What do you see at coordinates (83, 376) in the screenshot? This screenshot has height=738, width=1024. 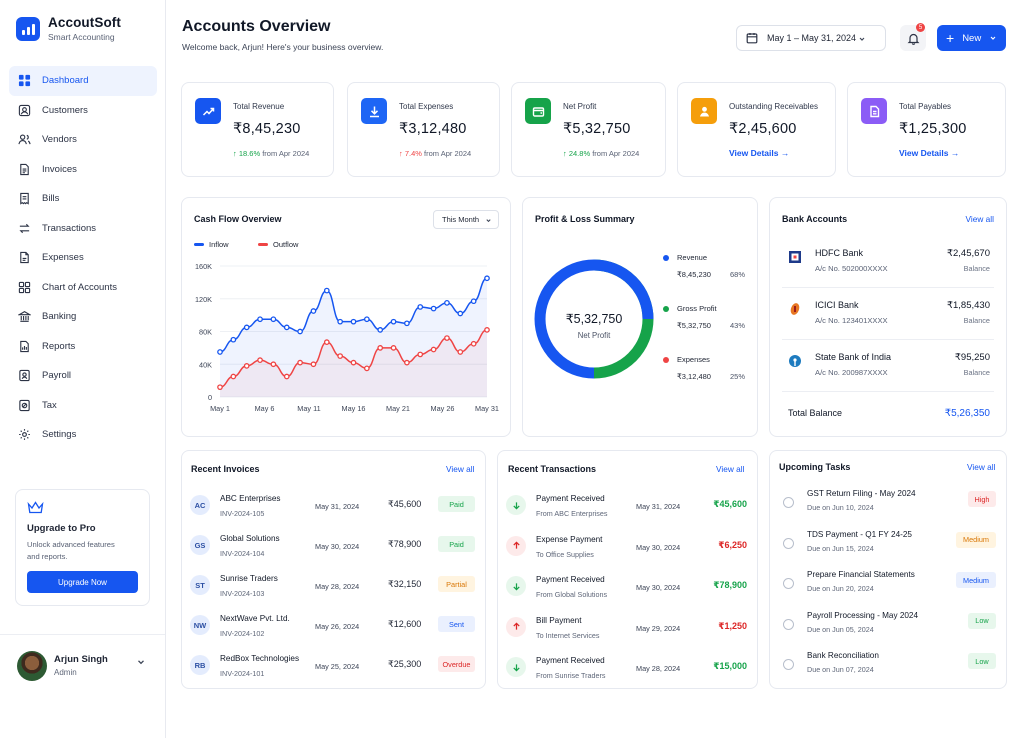 I see `sidebar-item-payroll: Payroll` at bounding box center [83, 376].